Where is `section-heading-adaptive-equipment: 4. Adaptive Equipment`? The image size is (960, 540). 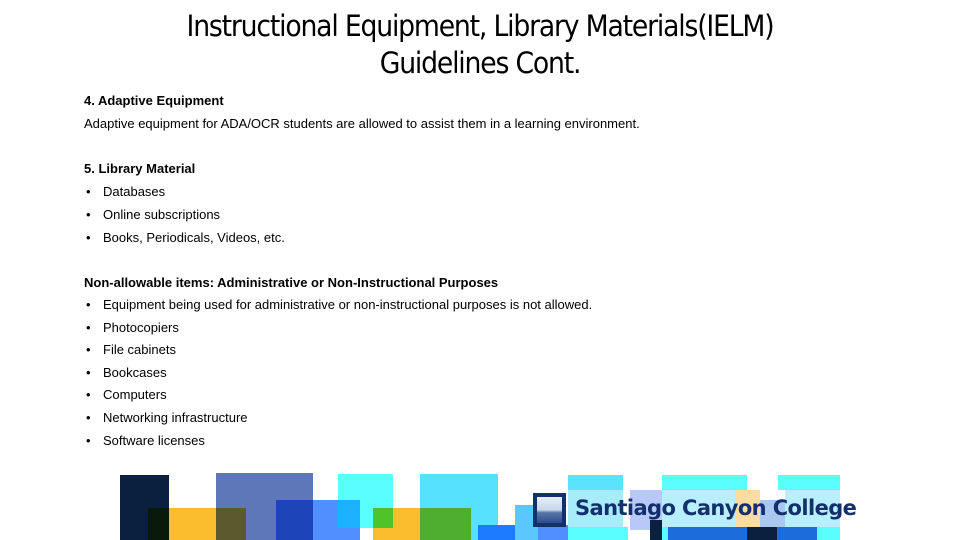 section-heading-adaptive-equipment: 4. Adaptive Equipment is located at coordinates (154, 100).